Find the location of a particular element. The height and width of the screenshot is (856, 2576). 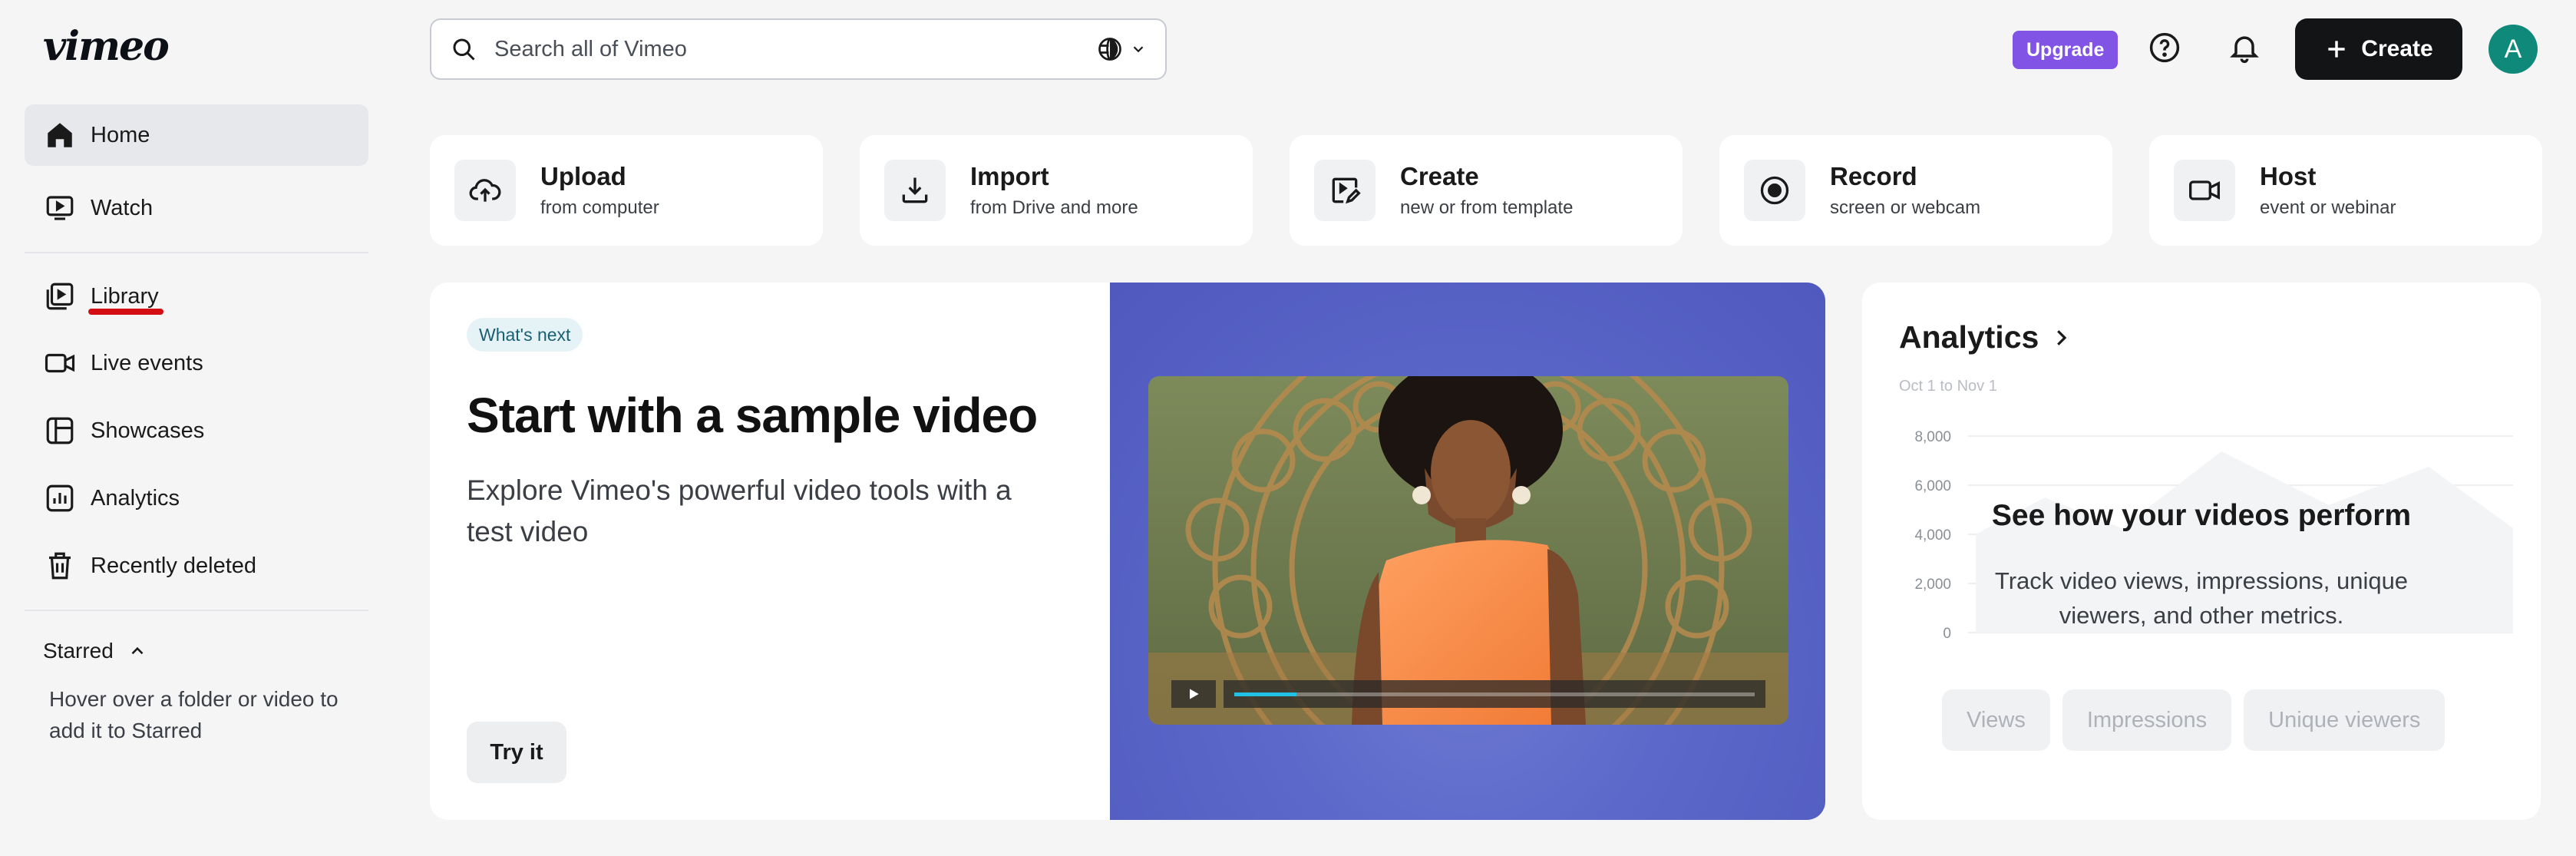

analytics-overlay-title: See how your videos perform is located at coordinates (2201, 515).